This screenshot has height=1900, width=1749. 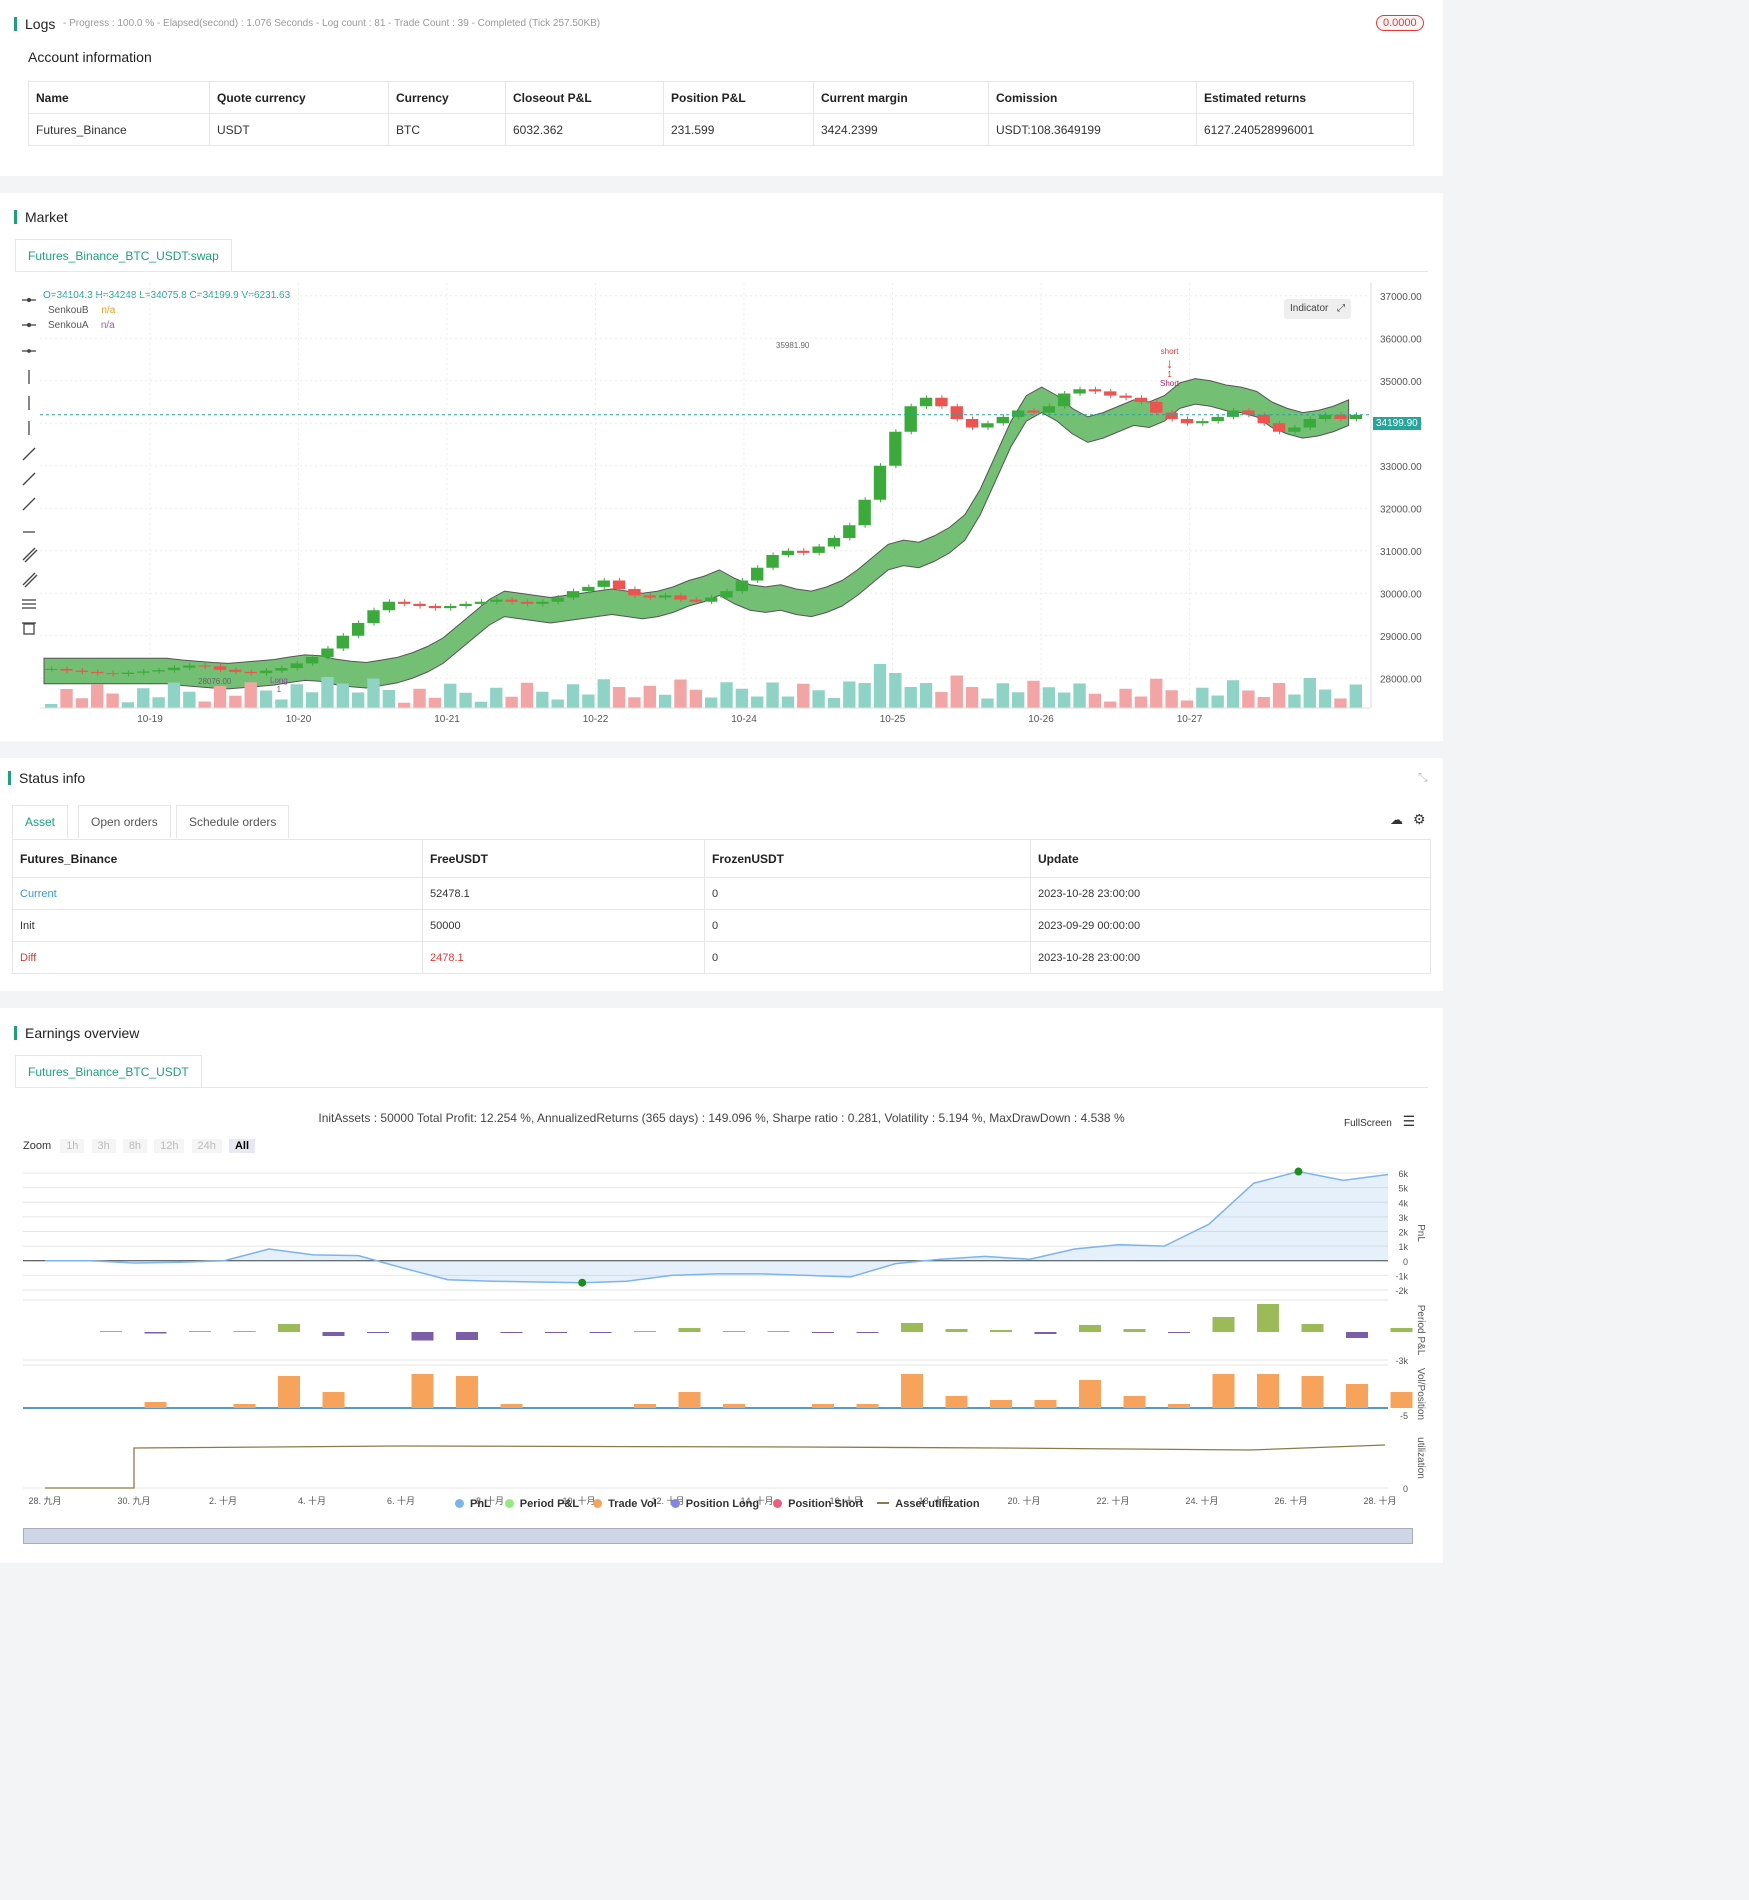 What do you see at coordinates (29, 465) in the screenshot?
I see `drawing-tools-icons` at bounding box center [29, 465].